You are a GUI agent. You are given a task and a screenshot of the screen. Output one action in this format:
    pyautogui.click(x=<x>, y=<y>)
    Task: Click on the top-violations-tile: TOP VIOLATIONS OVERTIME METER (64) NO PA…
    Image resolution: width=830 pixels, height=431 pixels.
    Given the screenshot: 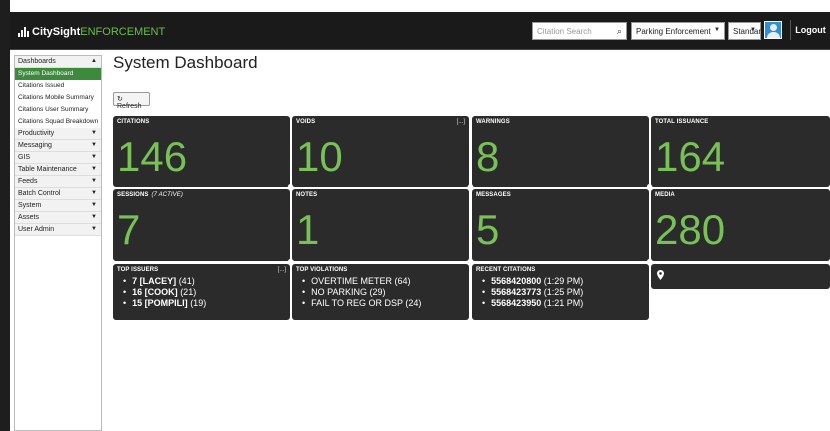 What is the action you would take?
    pyautogui.click(x=380, y=292)
    